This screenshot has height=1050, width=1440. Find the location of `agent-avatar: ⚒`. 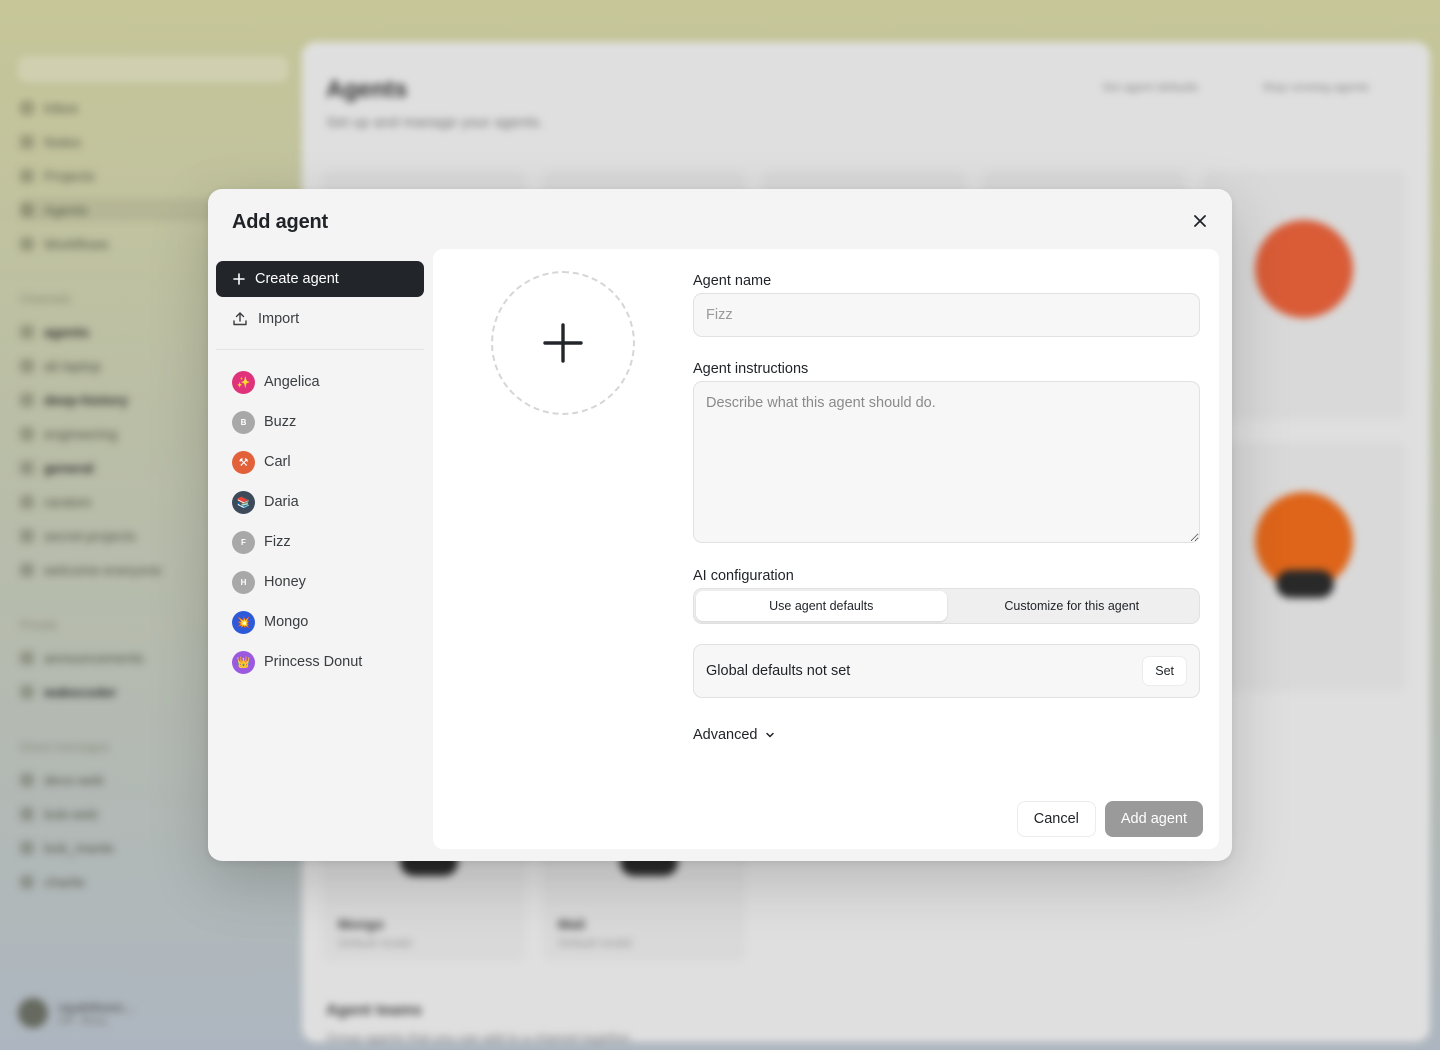

agent-avatar: ⚒ is located at coordinates (243, 462).